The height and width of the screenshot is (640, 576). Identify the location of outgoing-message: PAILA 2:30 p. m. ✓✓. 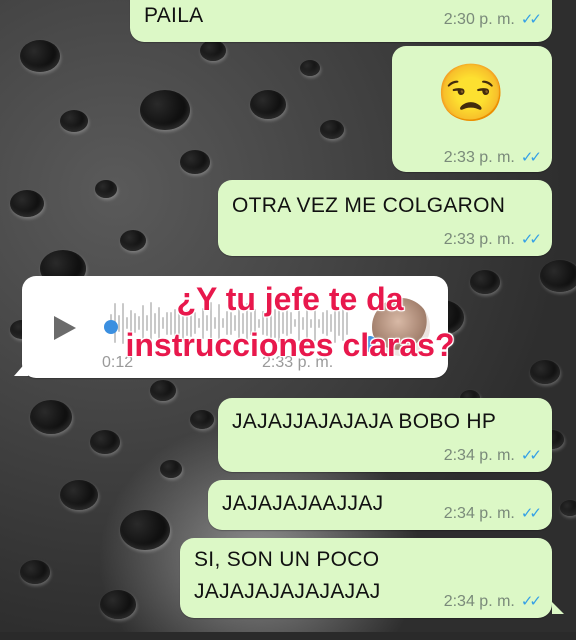
(341, 21).